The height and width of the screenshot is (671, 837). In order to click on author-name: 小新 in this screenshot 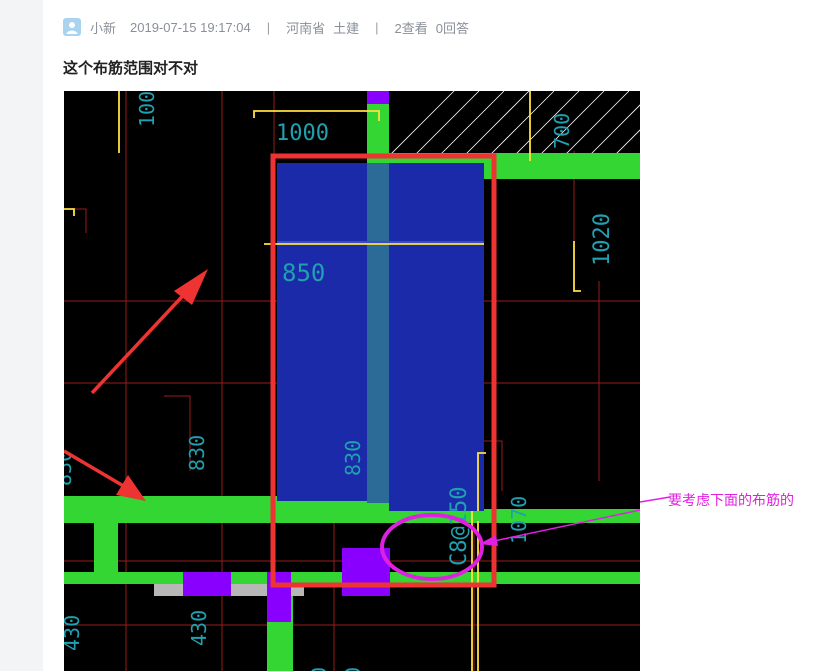, I will do `click(103, 27)`.